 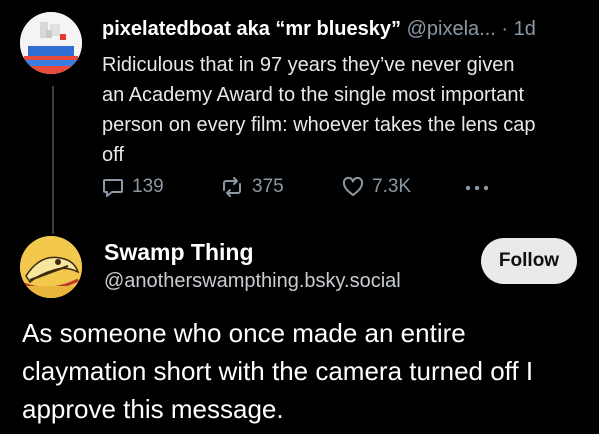 What do you see at coordinates (53, 160) in the screenshot?
I see `thread-connector-line` at bounding box center [53, 160].